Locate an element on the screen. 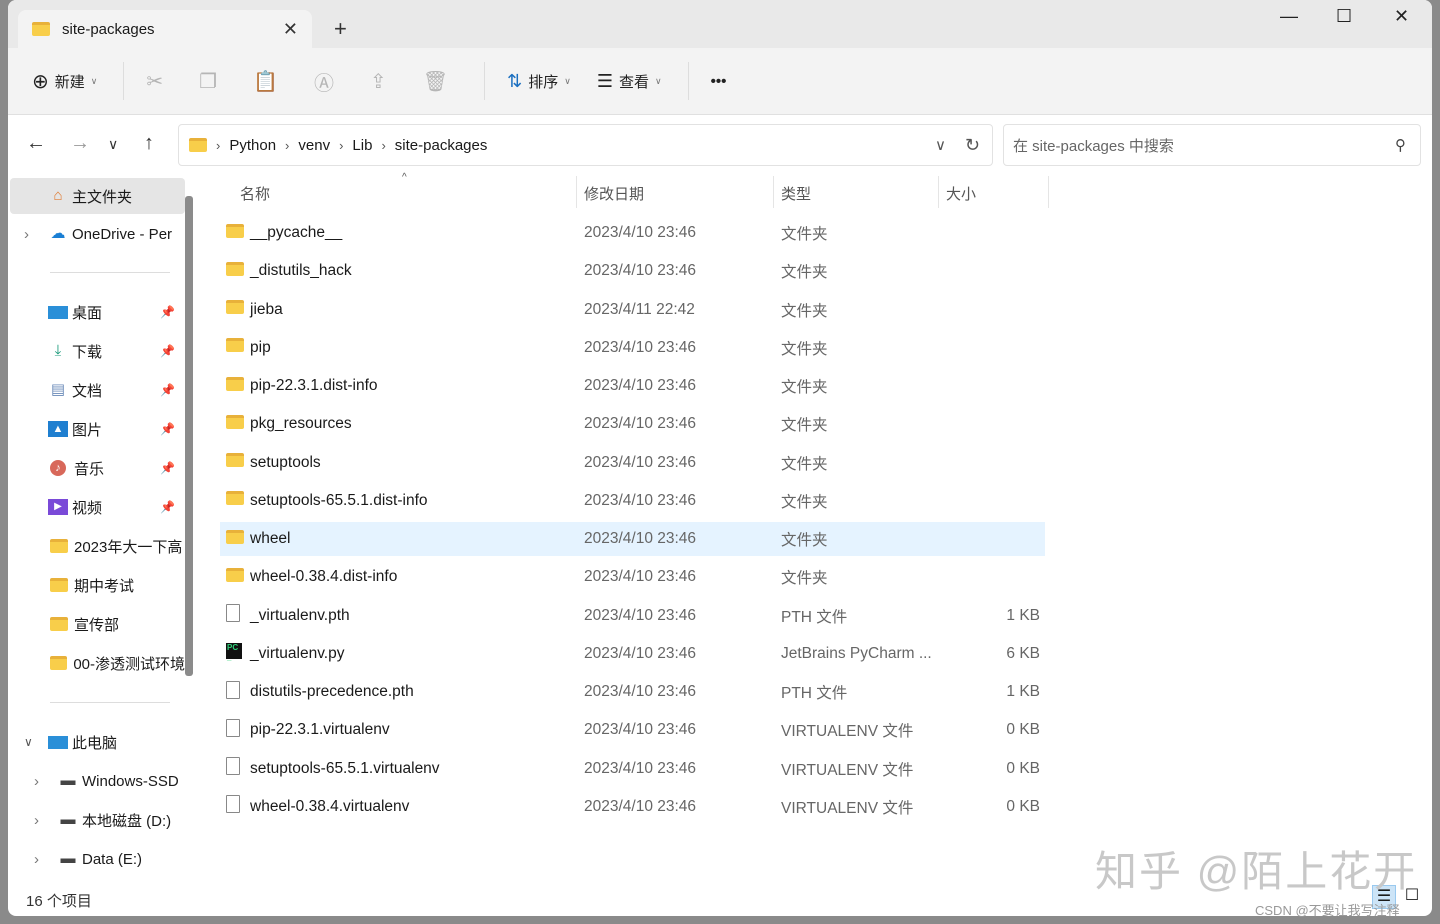 The width and height of the screenshot is (1440, 924). file-row: __pycache__ 2023/4/10 23:46 文件夹 is located at coordinates (632, 233).